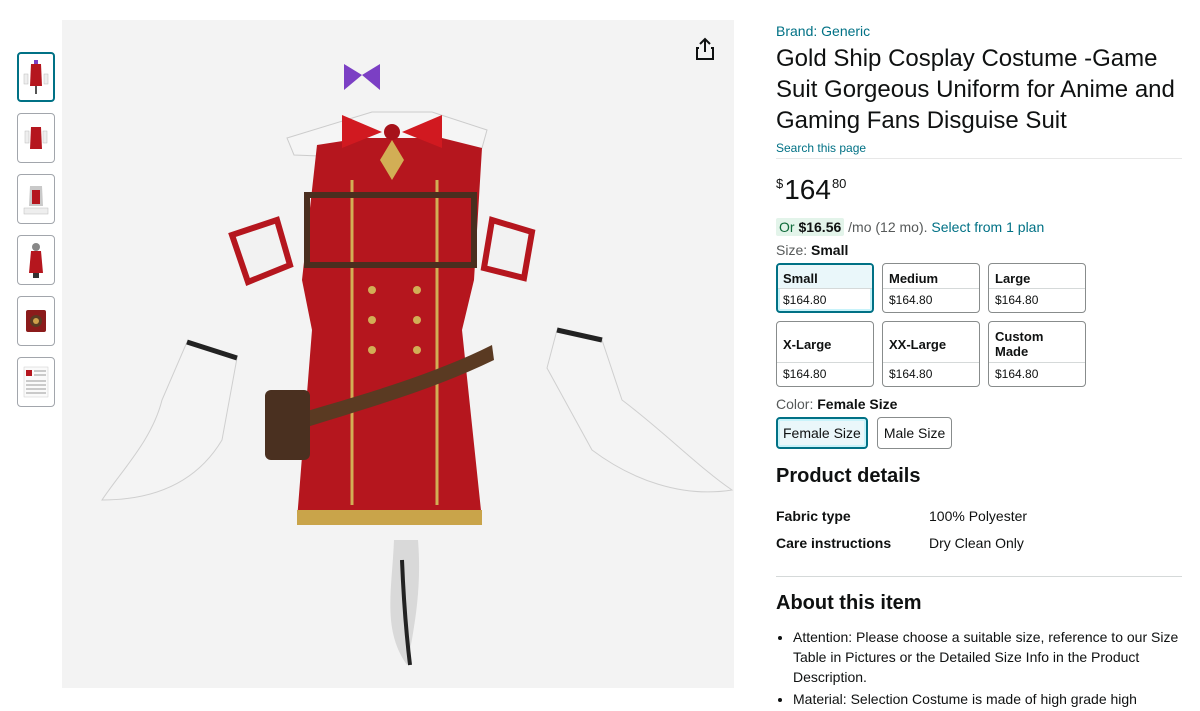 This screenshot has height=711, width=1200. What do you see at coordinates (813, 515) in the screenshot?
I see `details-key: Fabric type` at bounding box center [813, 515].